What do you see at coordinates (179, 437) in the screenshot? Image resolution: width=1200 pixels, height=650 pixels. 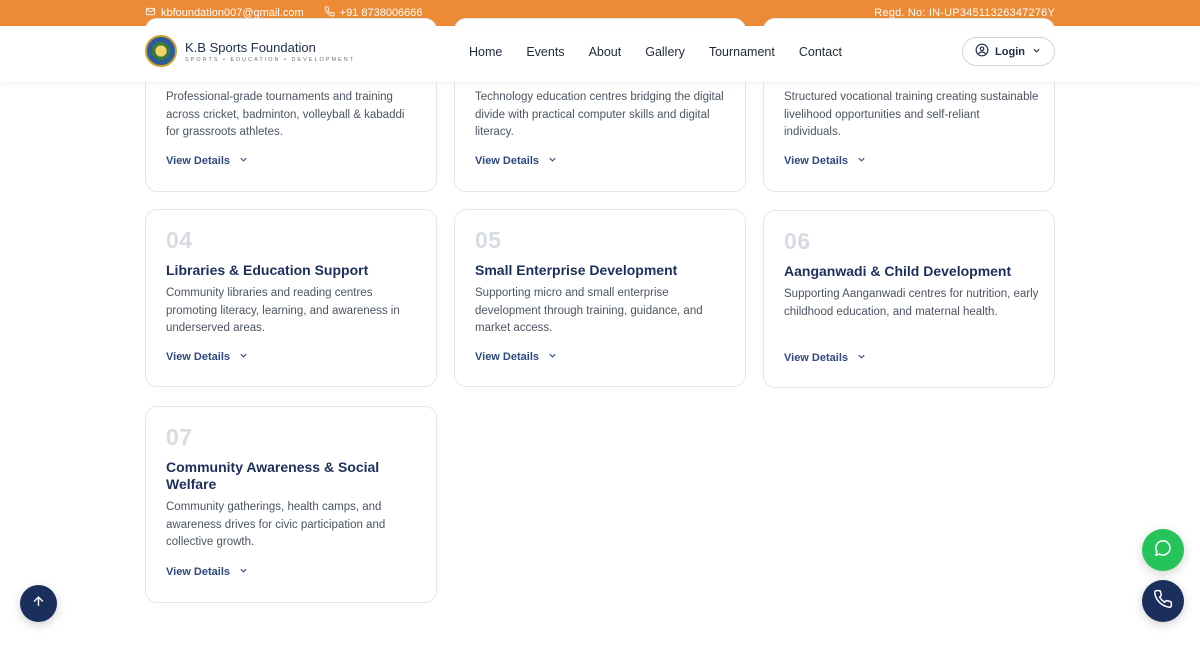 I see `card-number: 07` at bounding box center [179, 437].